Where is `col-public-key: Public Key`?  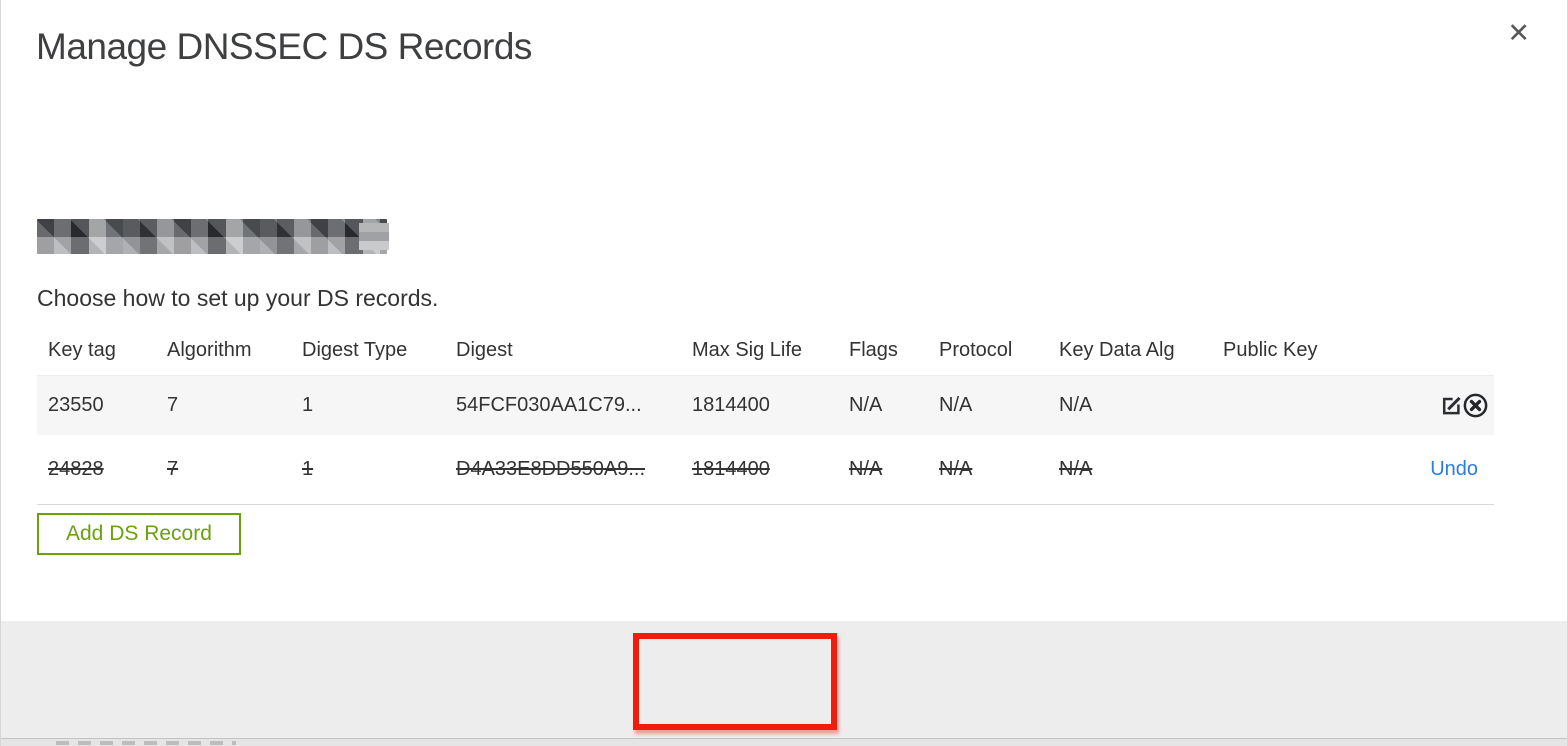 col-public-key: Public Key is located at coordinates (1270, 350).